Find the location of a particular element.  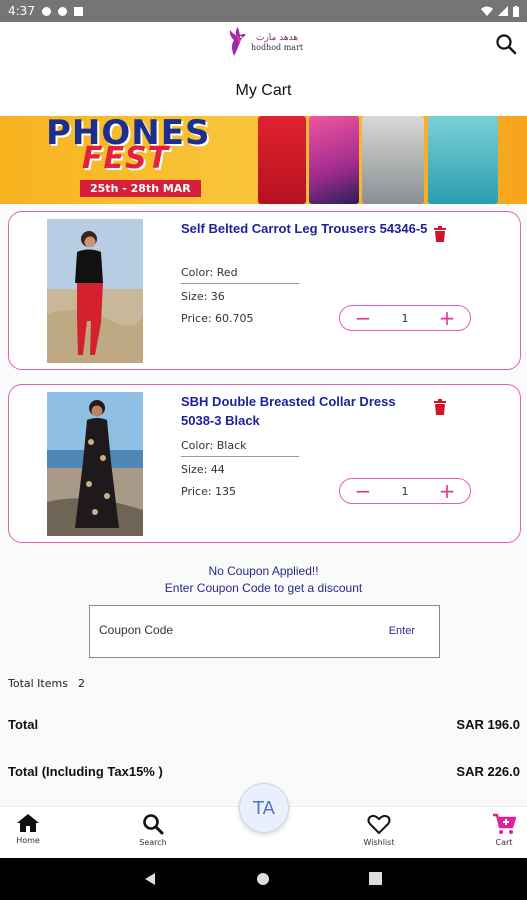

nav-home: Home is located at coordinates (29, 829).